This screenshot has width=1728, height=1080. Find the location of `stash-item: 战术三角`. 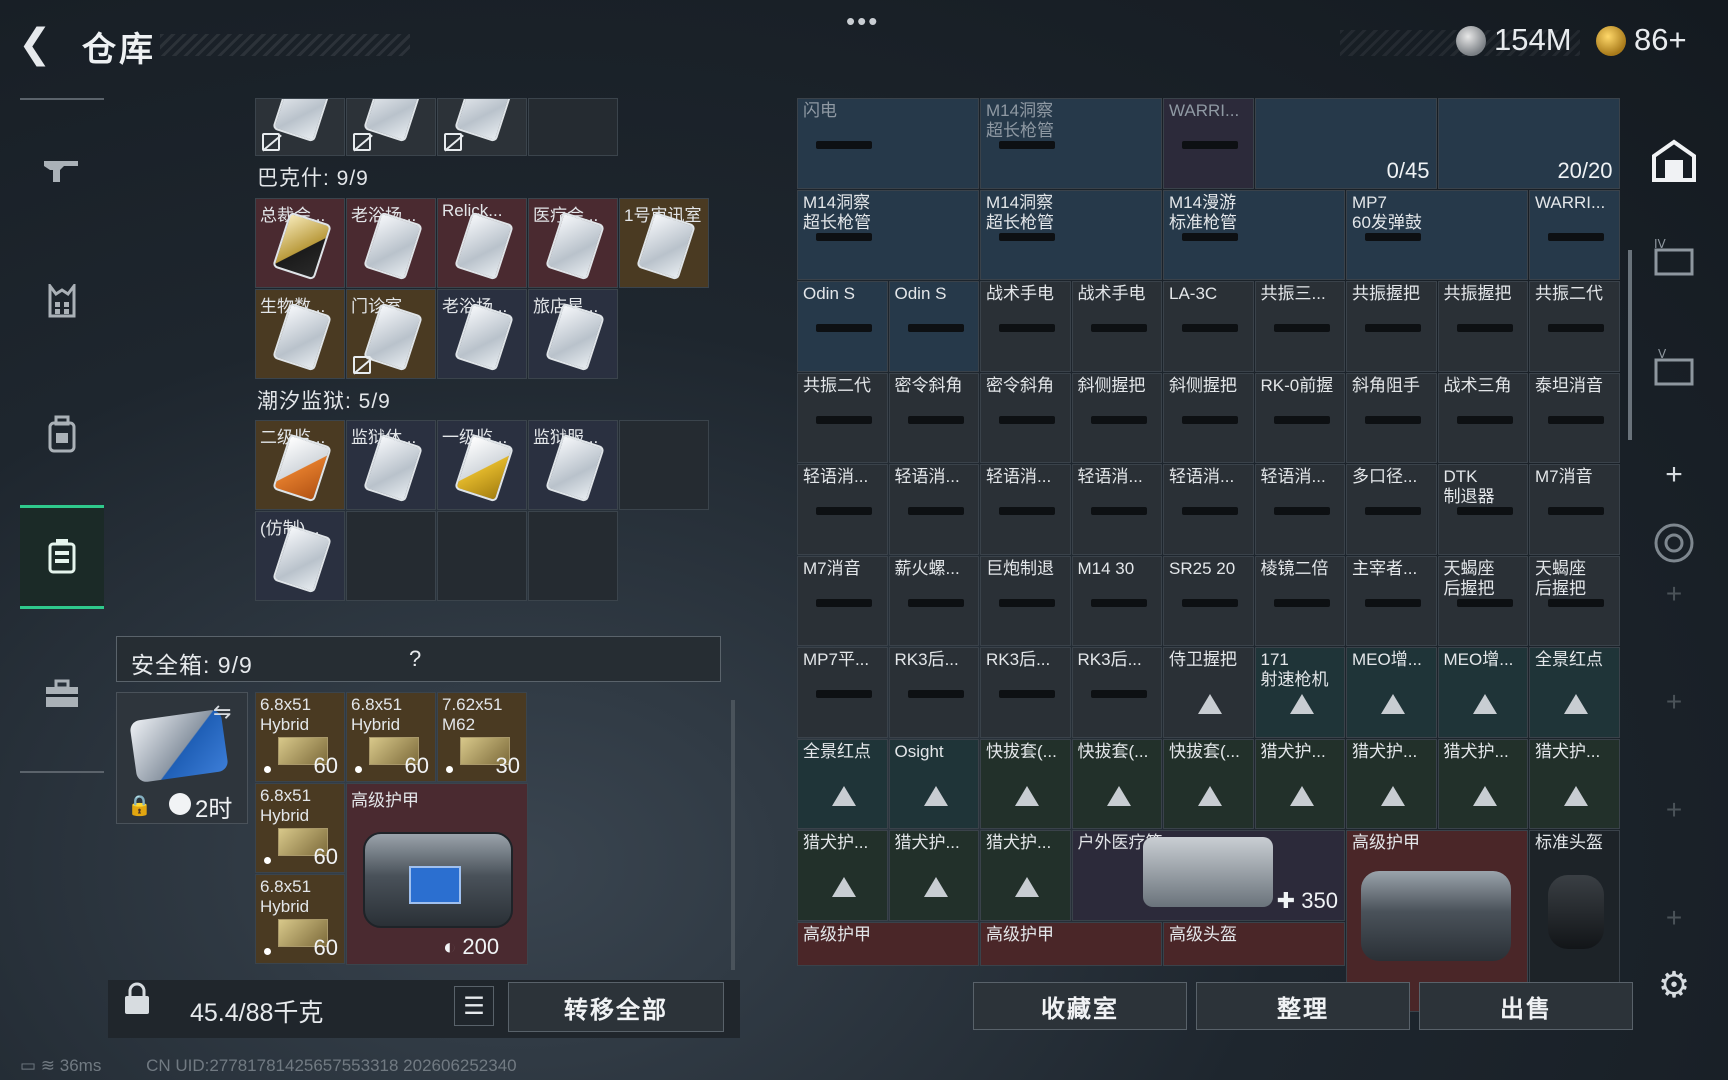

stash-item: 战术三角 is located at coordinates (1482, 417).